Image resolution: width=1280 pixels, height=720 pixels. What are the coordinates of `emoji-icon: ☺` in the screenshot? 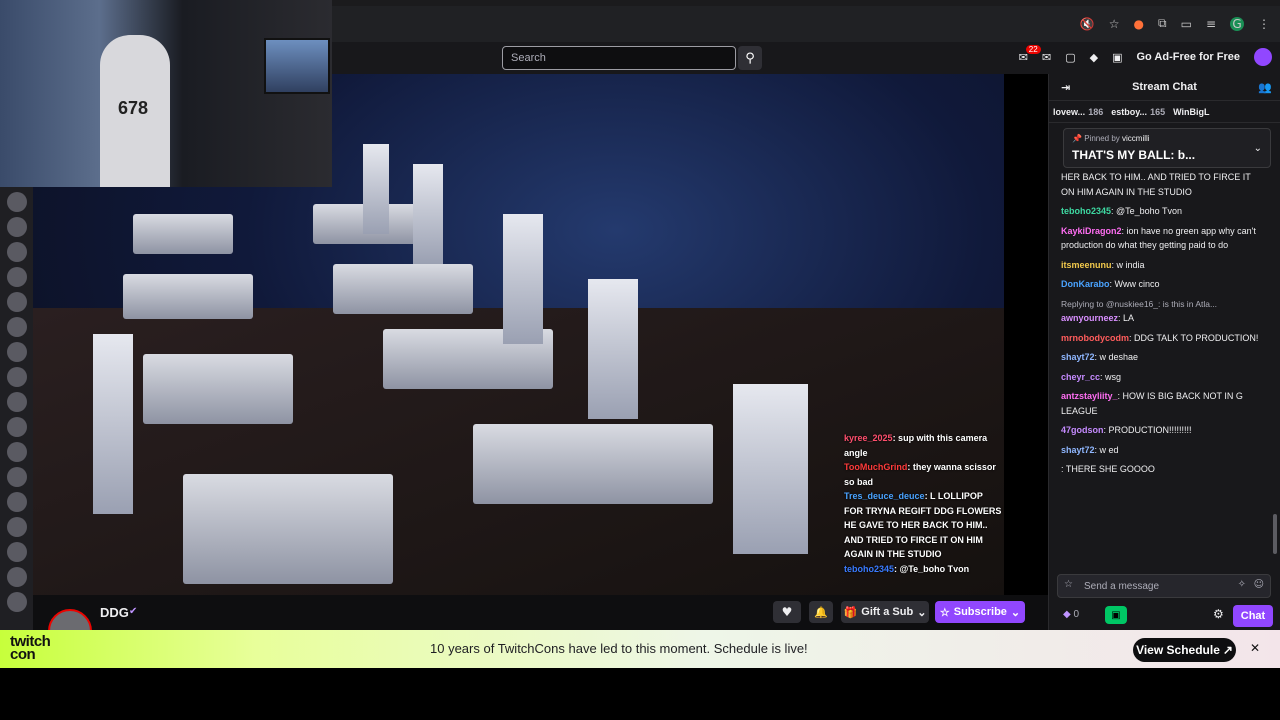 It's located at (1259, 584).